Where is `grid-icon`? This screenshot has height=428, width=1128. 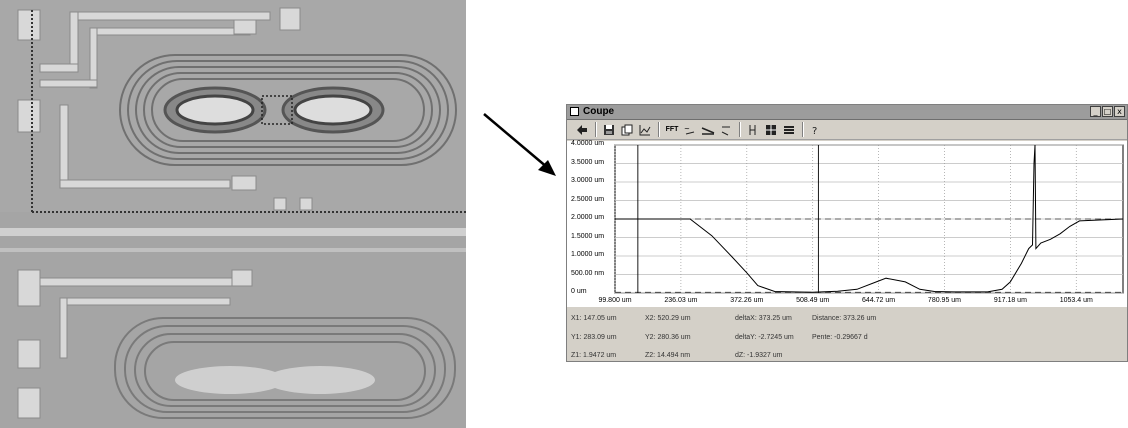 grid-icon is located at coordinates (771, 130).